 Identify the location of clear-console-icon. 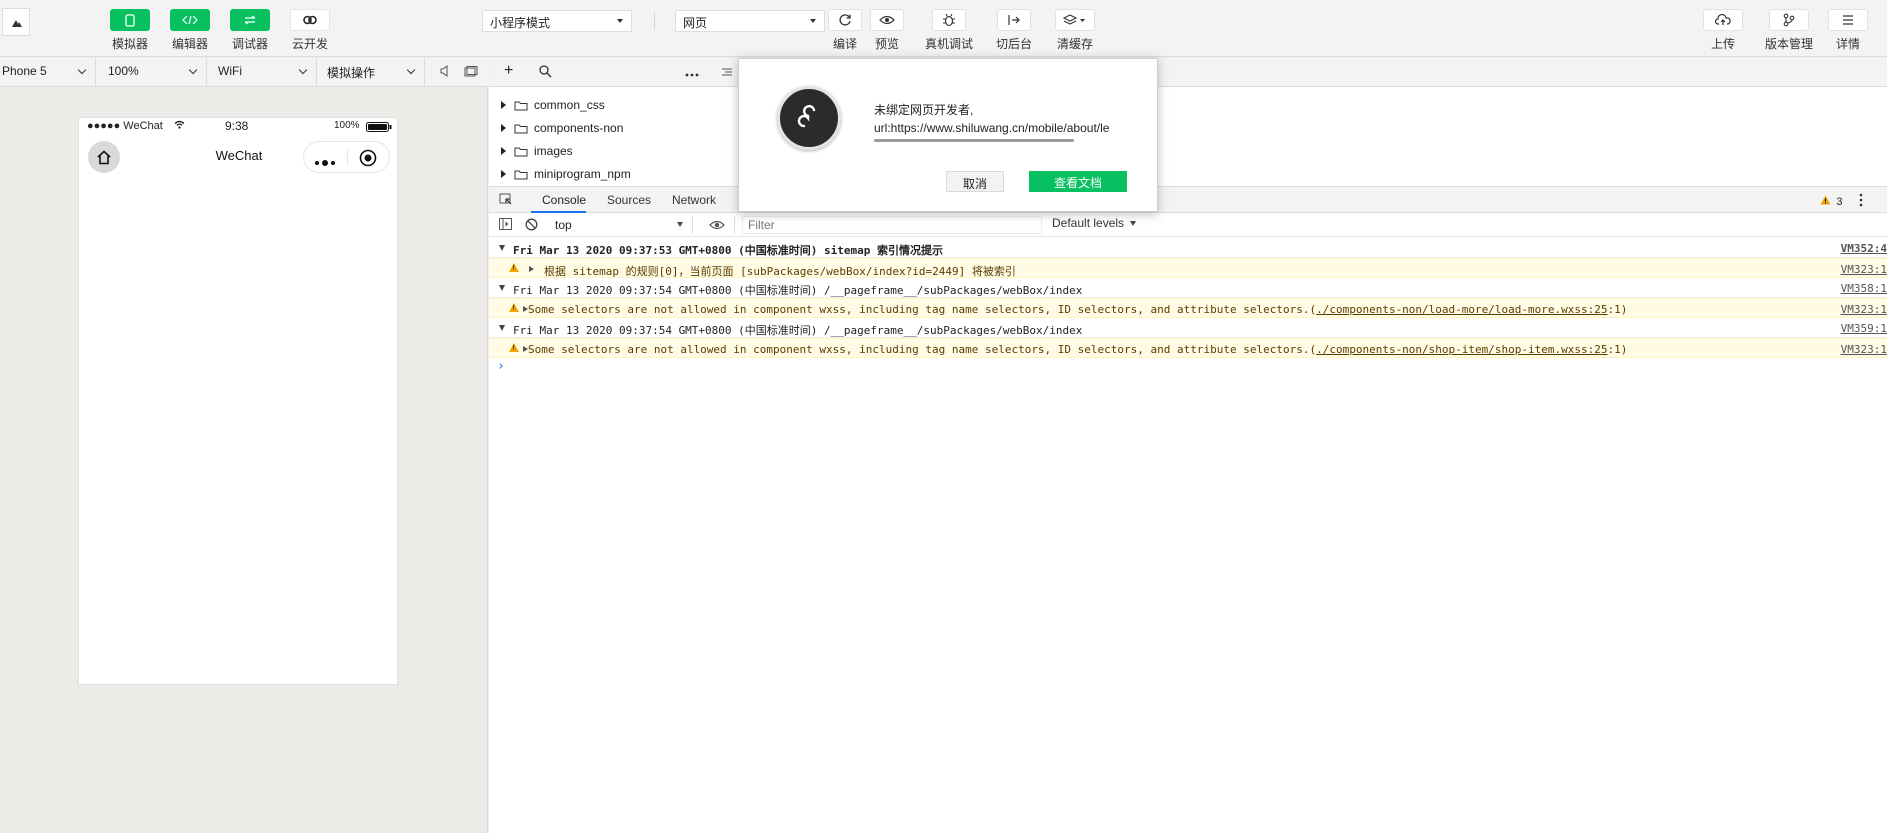
(531, 226).